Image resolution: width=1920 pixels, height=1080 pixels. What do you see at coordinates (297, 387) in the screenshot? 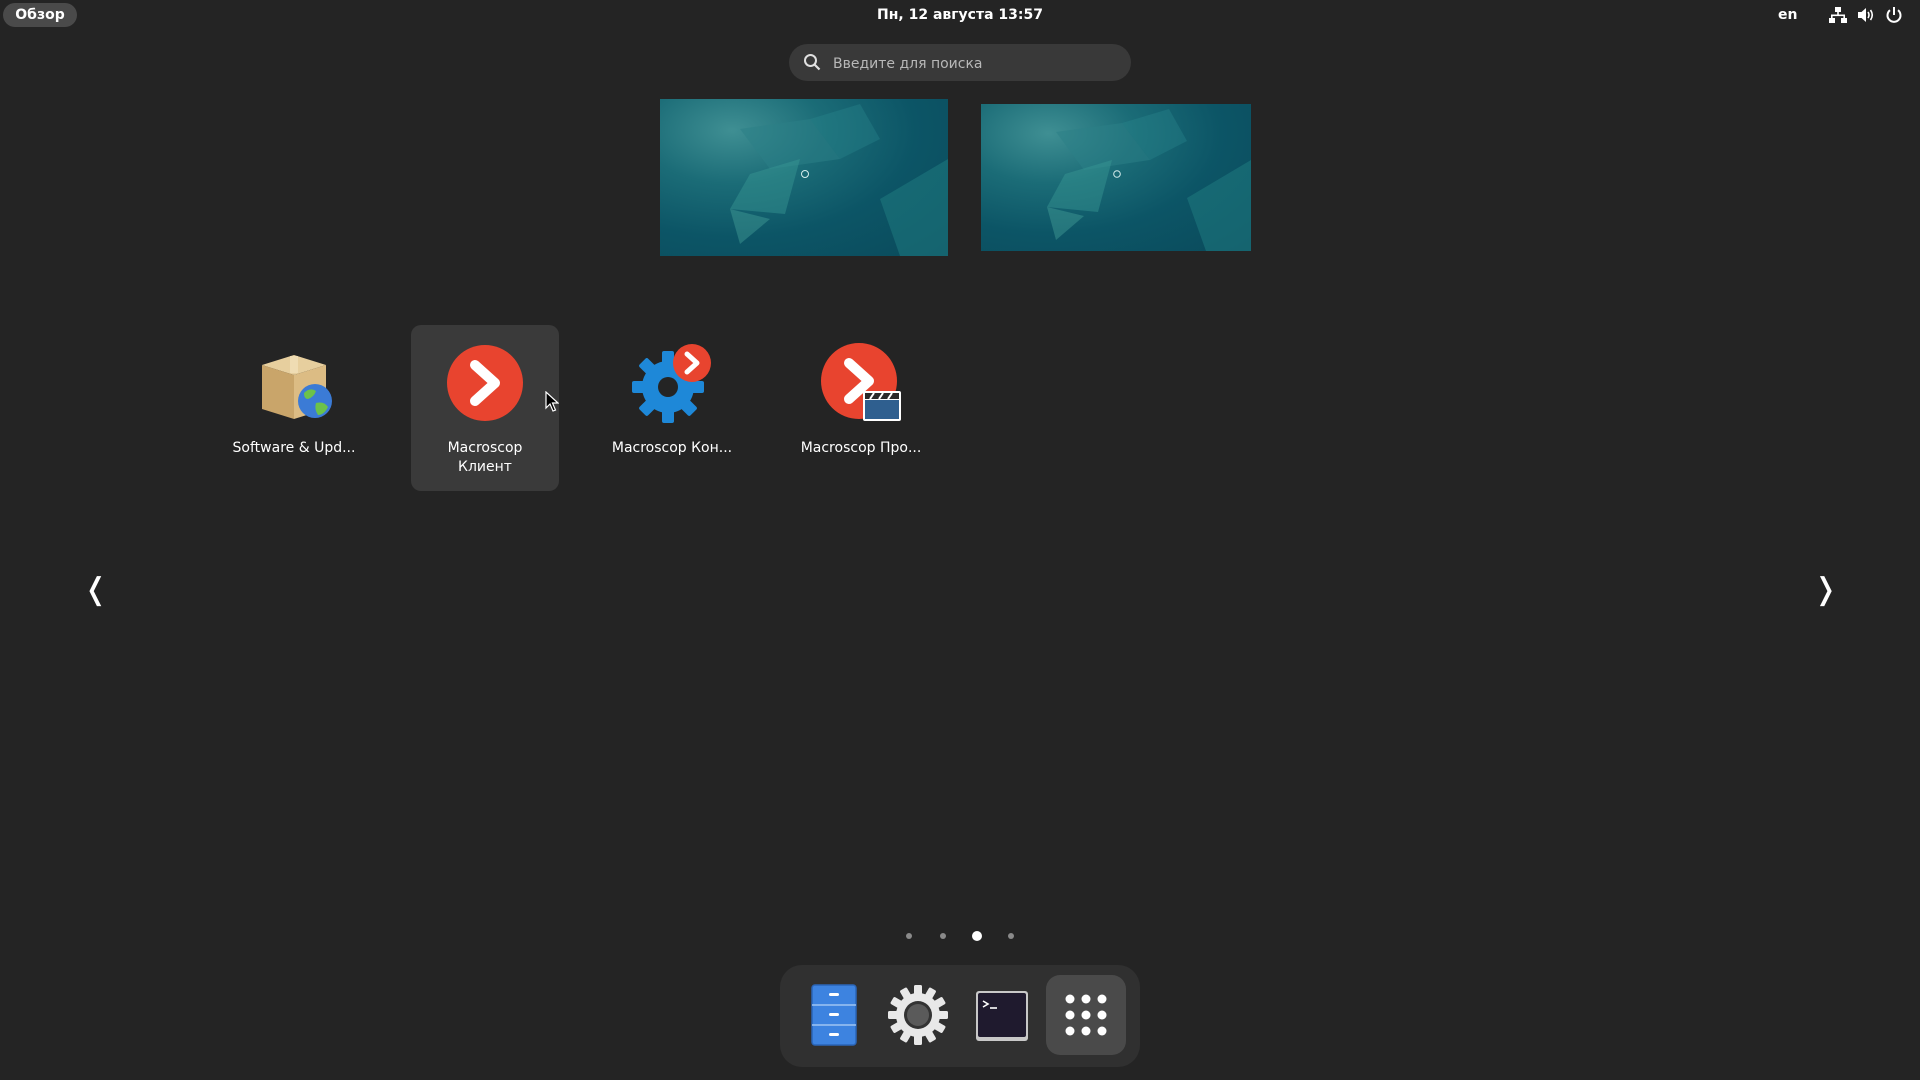
I see `software-updates-icon` at bounding box center [297, 387].